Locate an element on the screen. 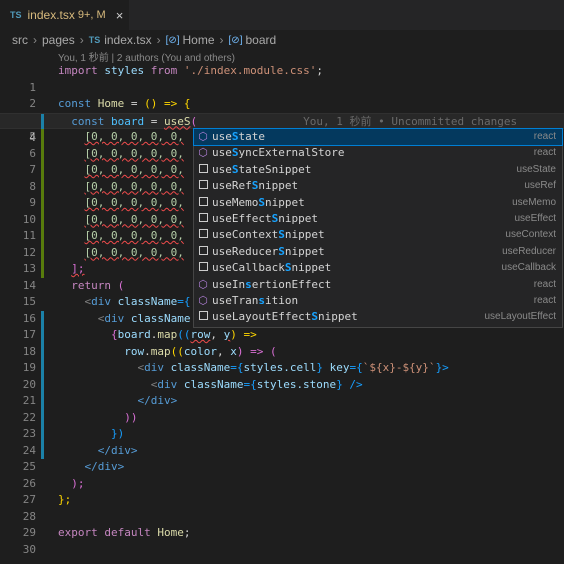  code-token: className is located at coordinates (200, 367).